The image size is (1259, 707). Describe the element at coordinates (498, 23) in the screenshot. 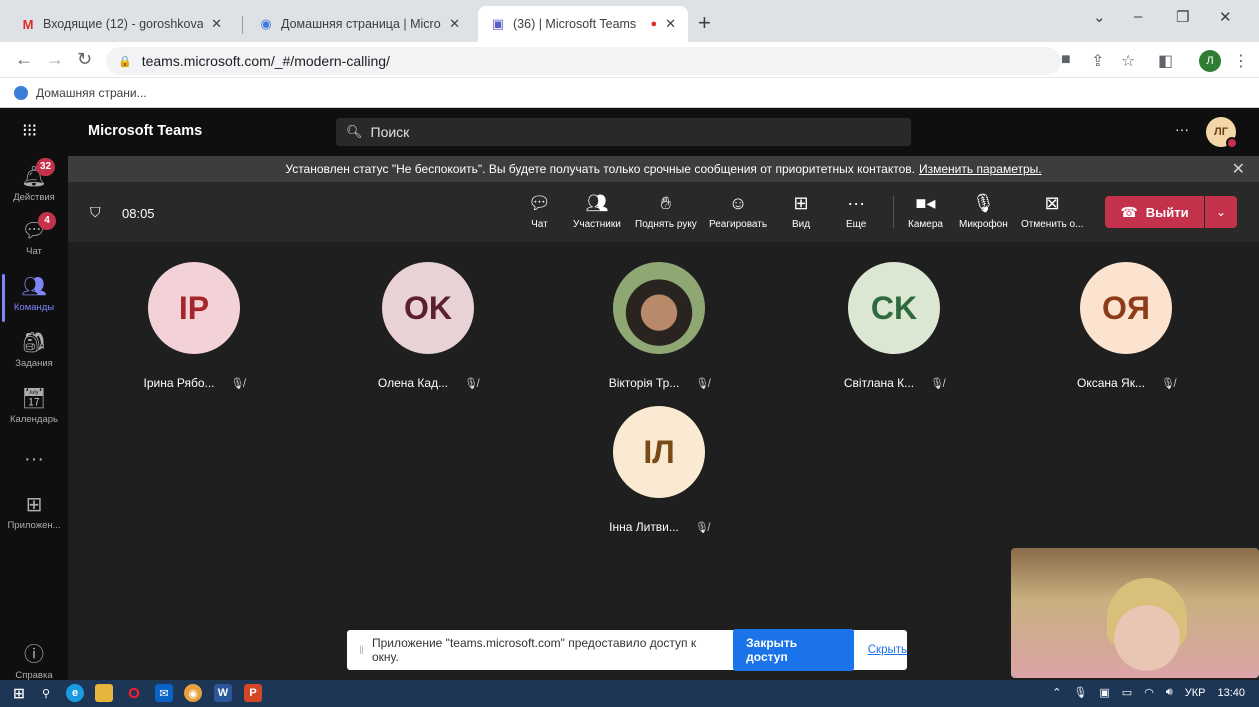

I see `teams-icon: ▣` at that location.